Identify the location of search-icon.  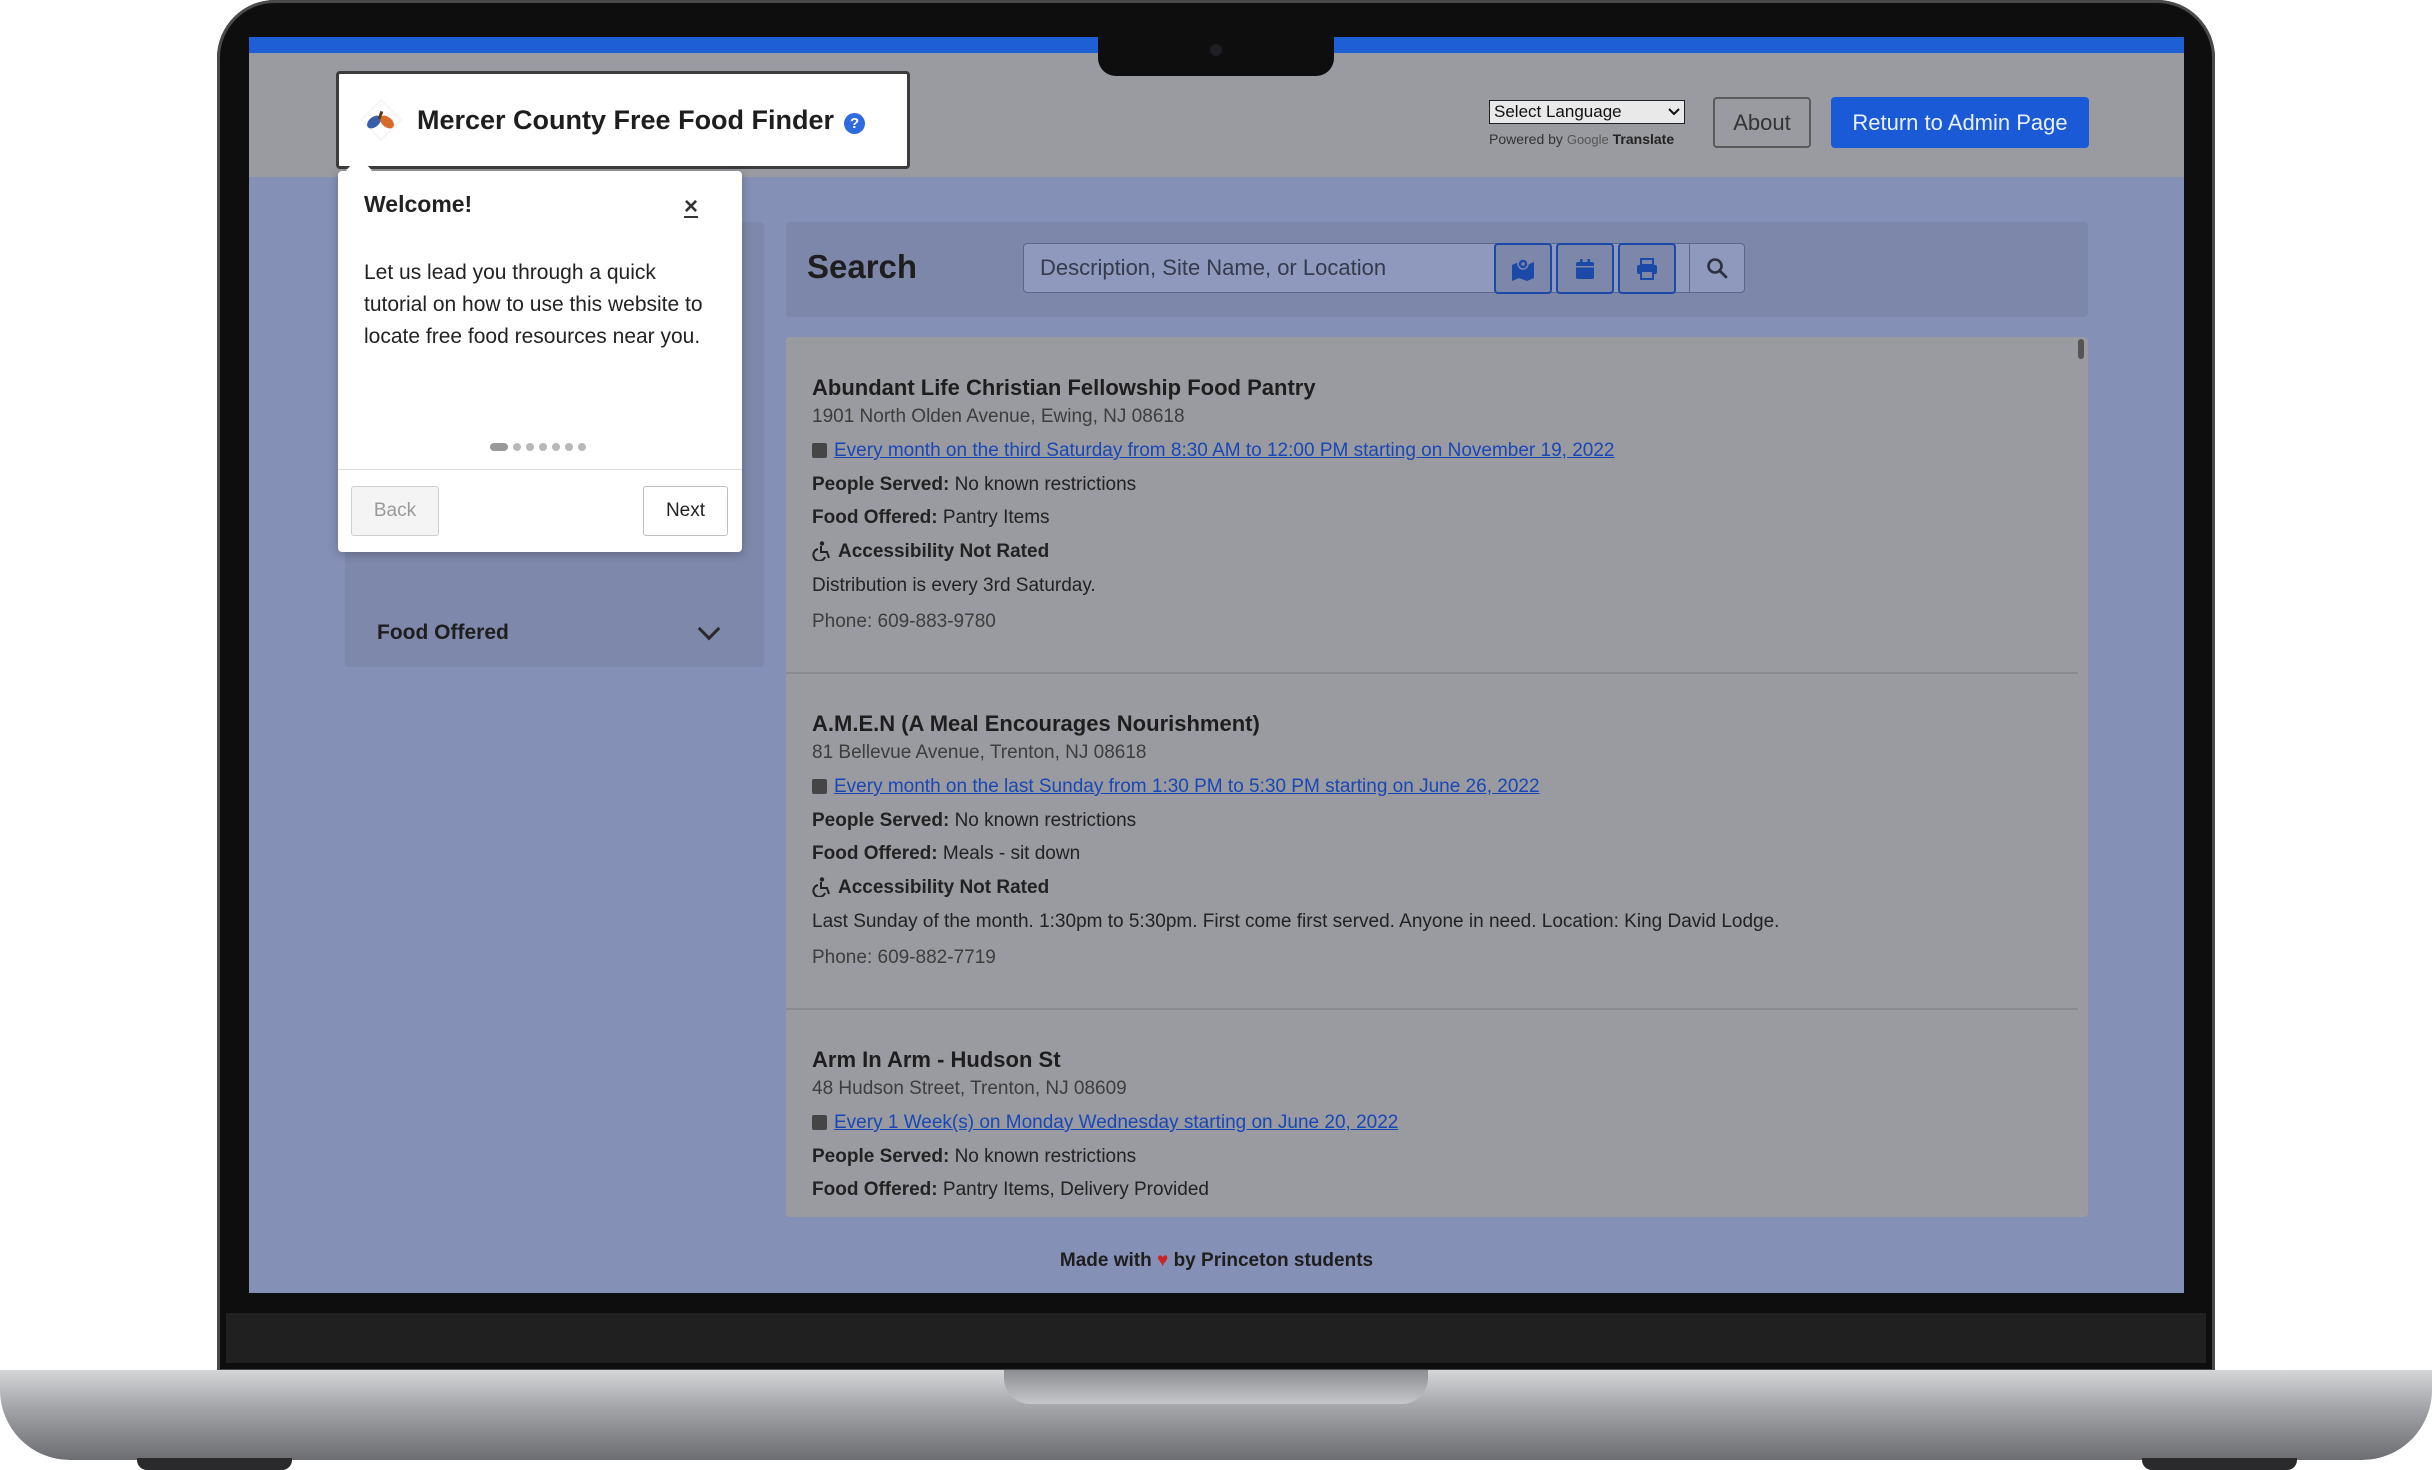
(1717, 268).